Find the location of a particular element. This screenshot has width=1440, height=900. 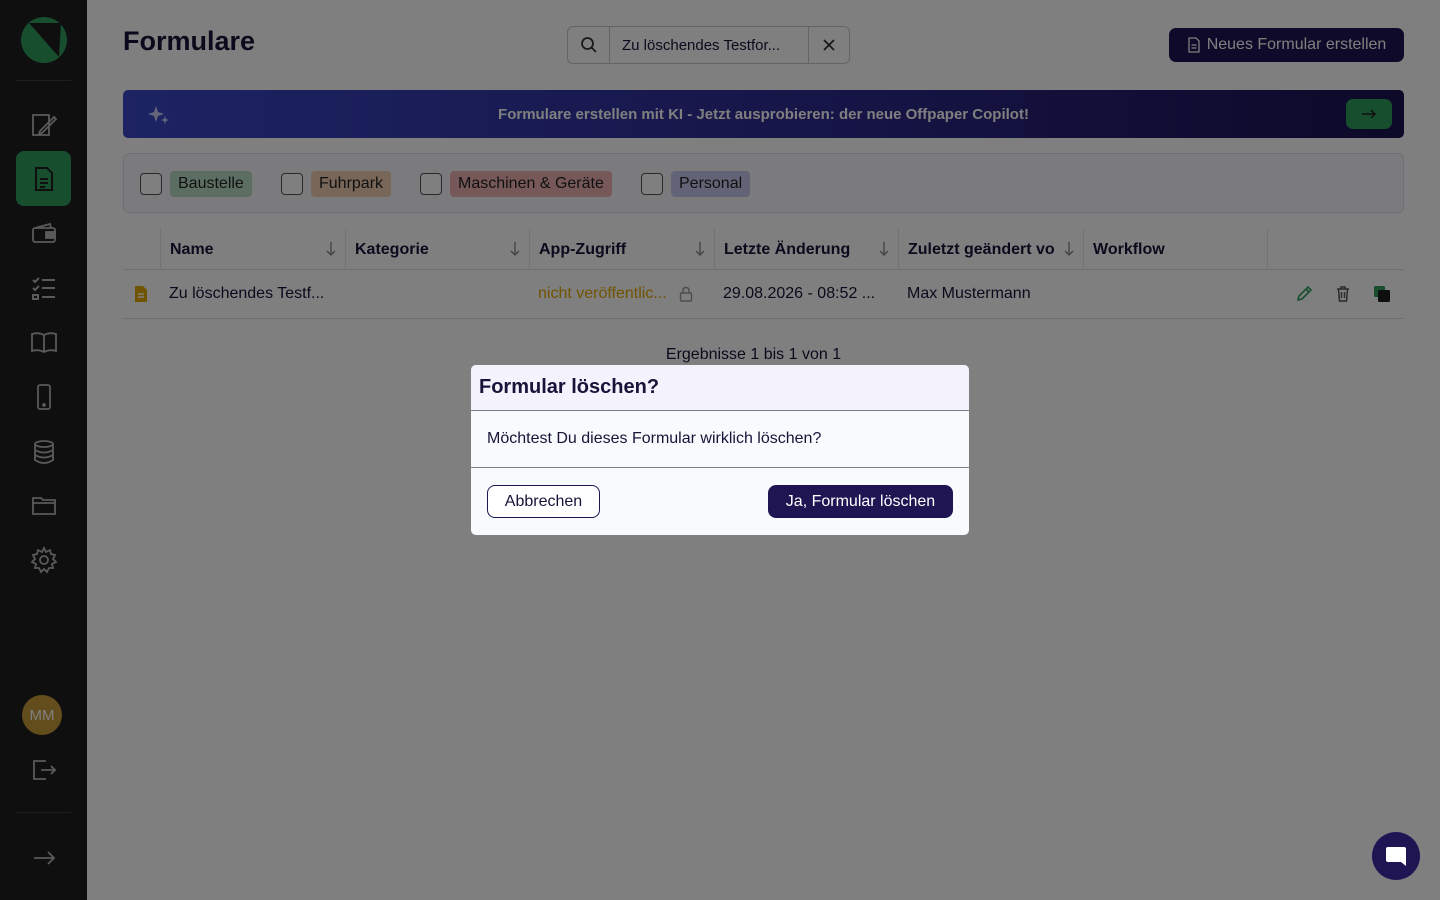

chat-bubble-icon is located at coordinates (1396, 856).